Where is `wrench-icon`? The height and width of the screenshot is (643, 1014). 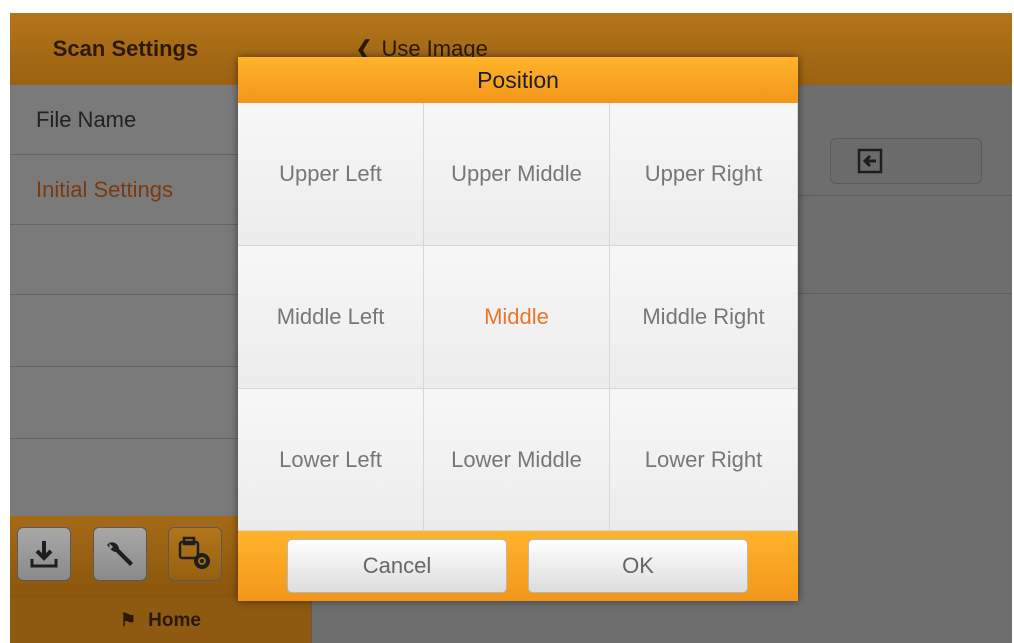
wrench-icon is located at coordinates (120, 554).